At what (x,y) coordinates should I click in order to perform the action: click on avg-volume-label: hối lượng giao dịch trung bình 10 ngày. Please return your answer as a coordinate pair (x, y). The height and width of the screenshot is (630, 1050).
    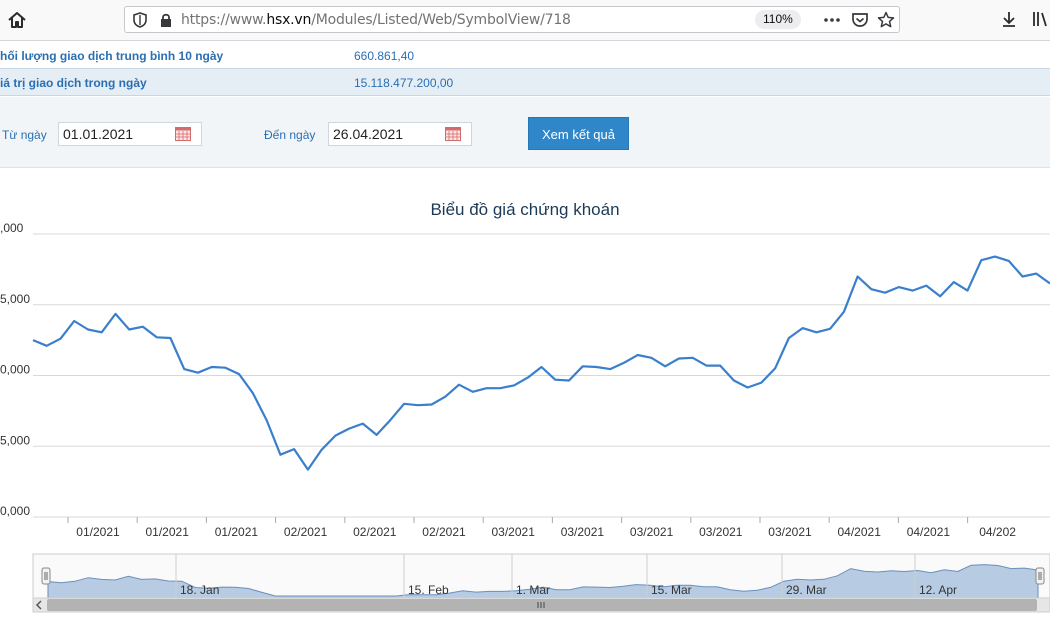
    Looking at the image, I should click on (112, 56).